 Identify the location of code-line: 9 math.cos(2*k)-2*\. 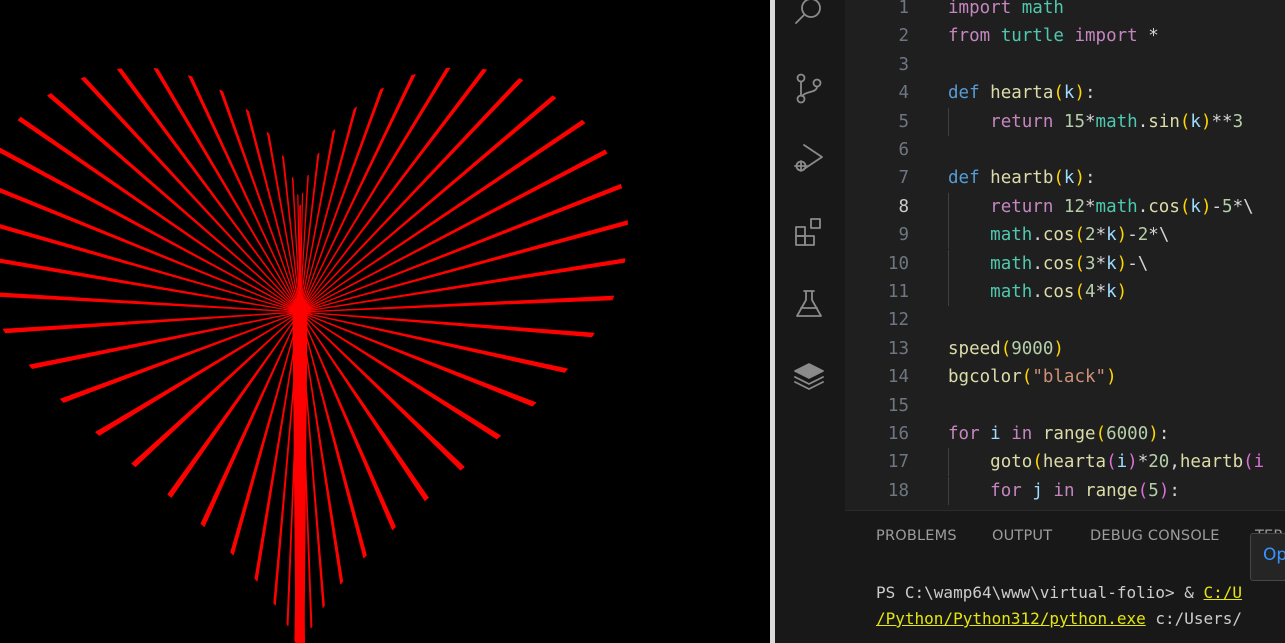
(1065, 235).